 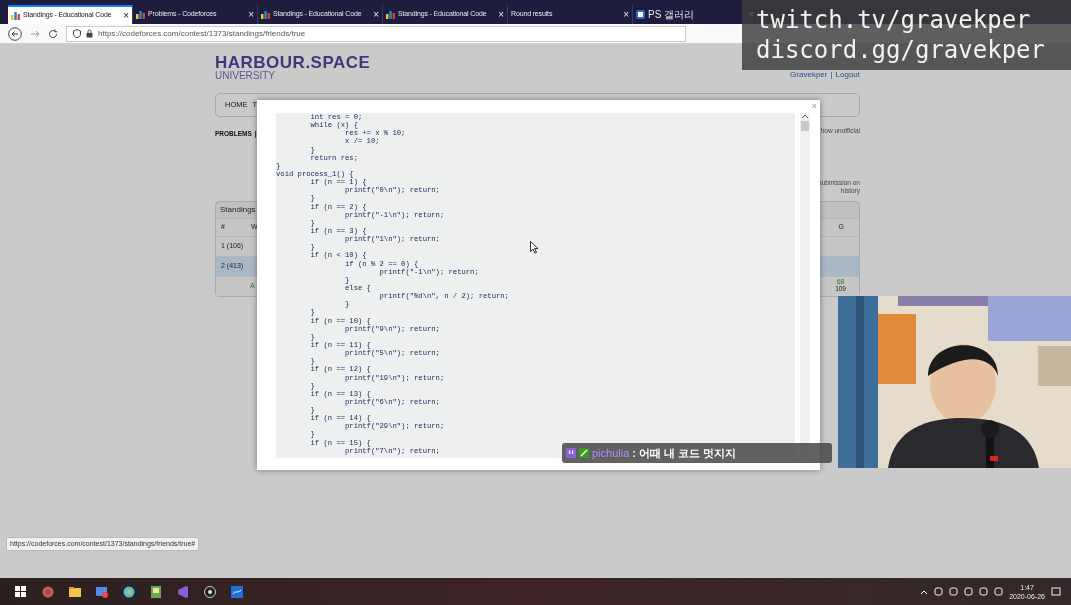 What do you see at coordinates (900, 50) in the screenshot?
I see `overlay-text: discord.gg/gravekper` at bounding box center [900, 50].